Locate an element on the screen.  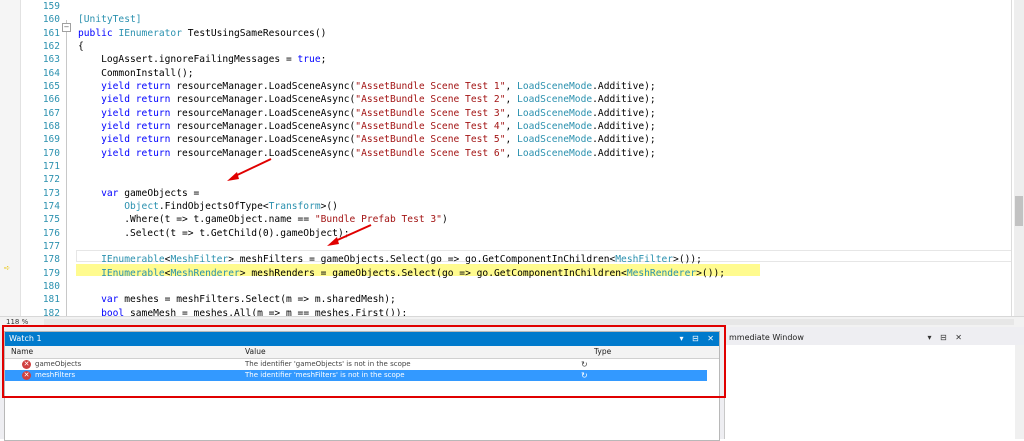
line-number: 178 is located at coordinates (51, 260).